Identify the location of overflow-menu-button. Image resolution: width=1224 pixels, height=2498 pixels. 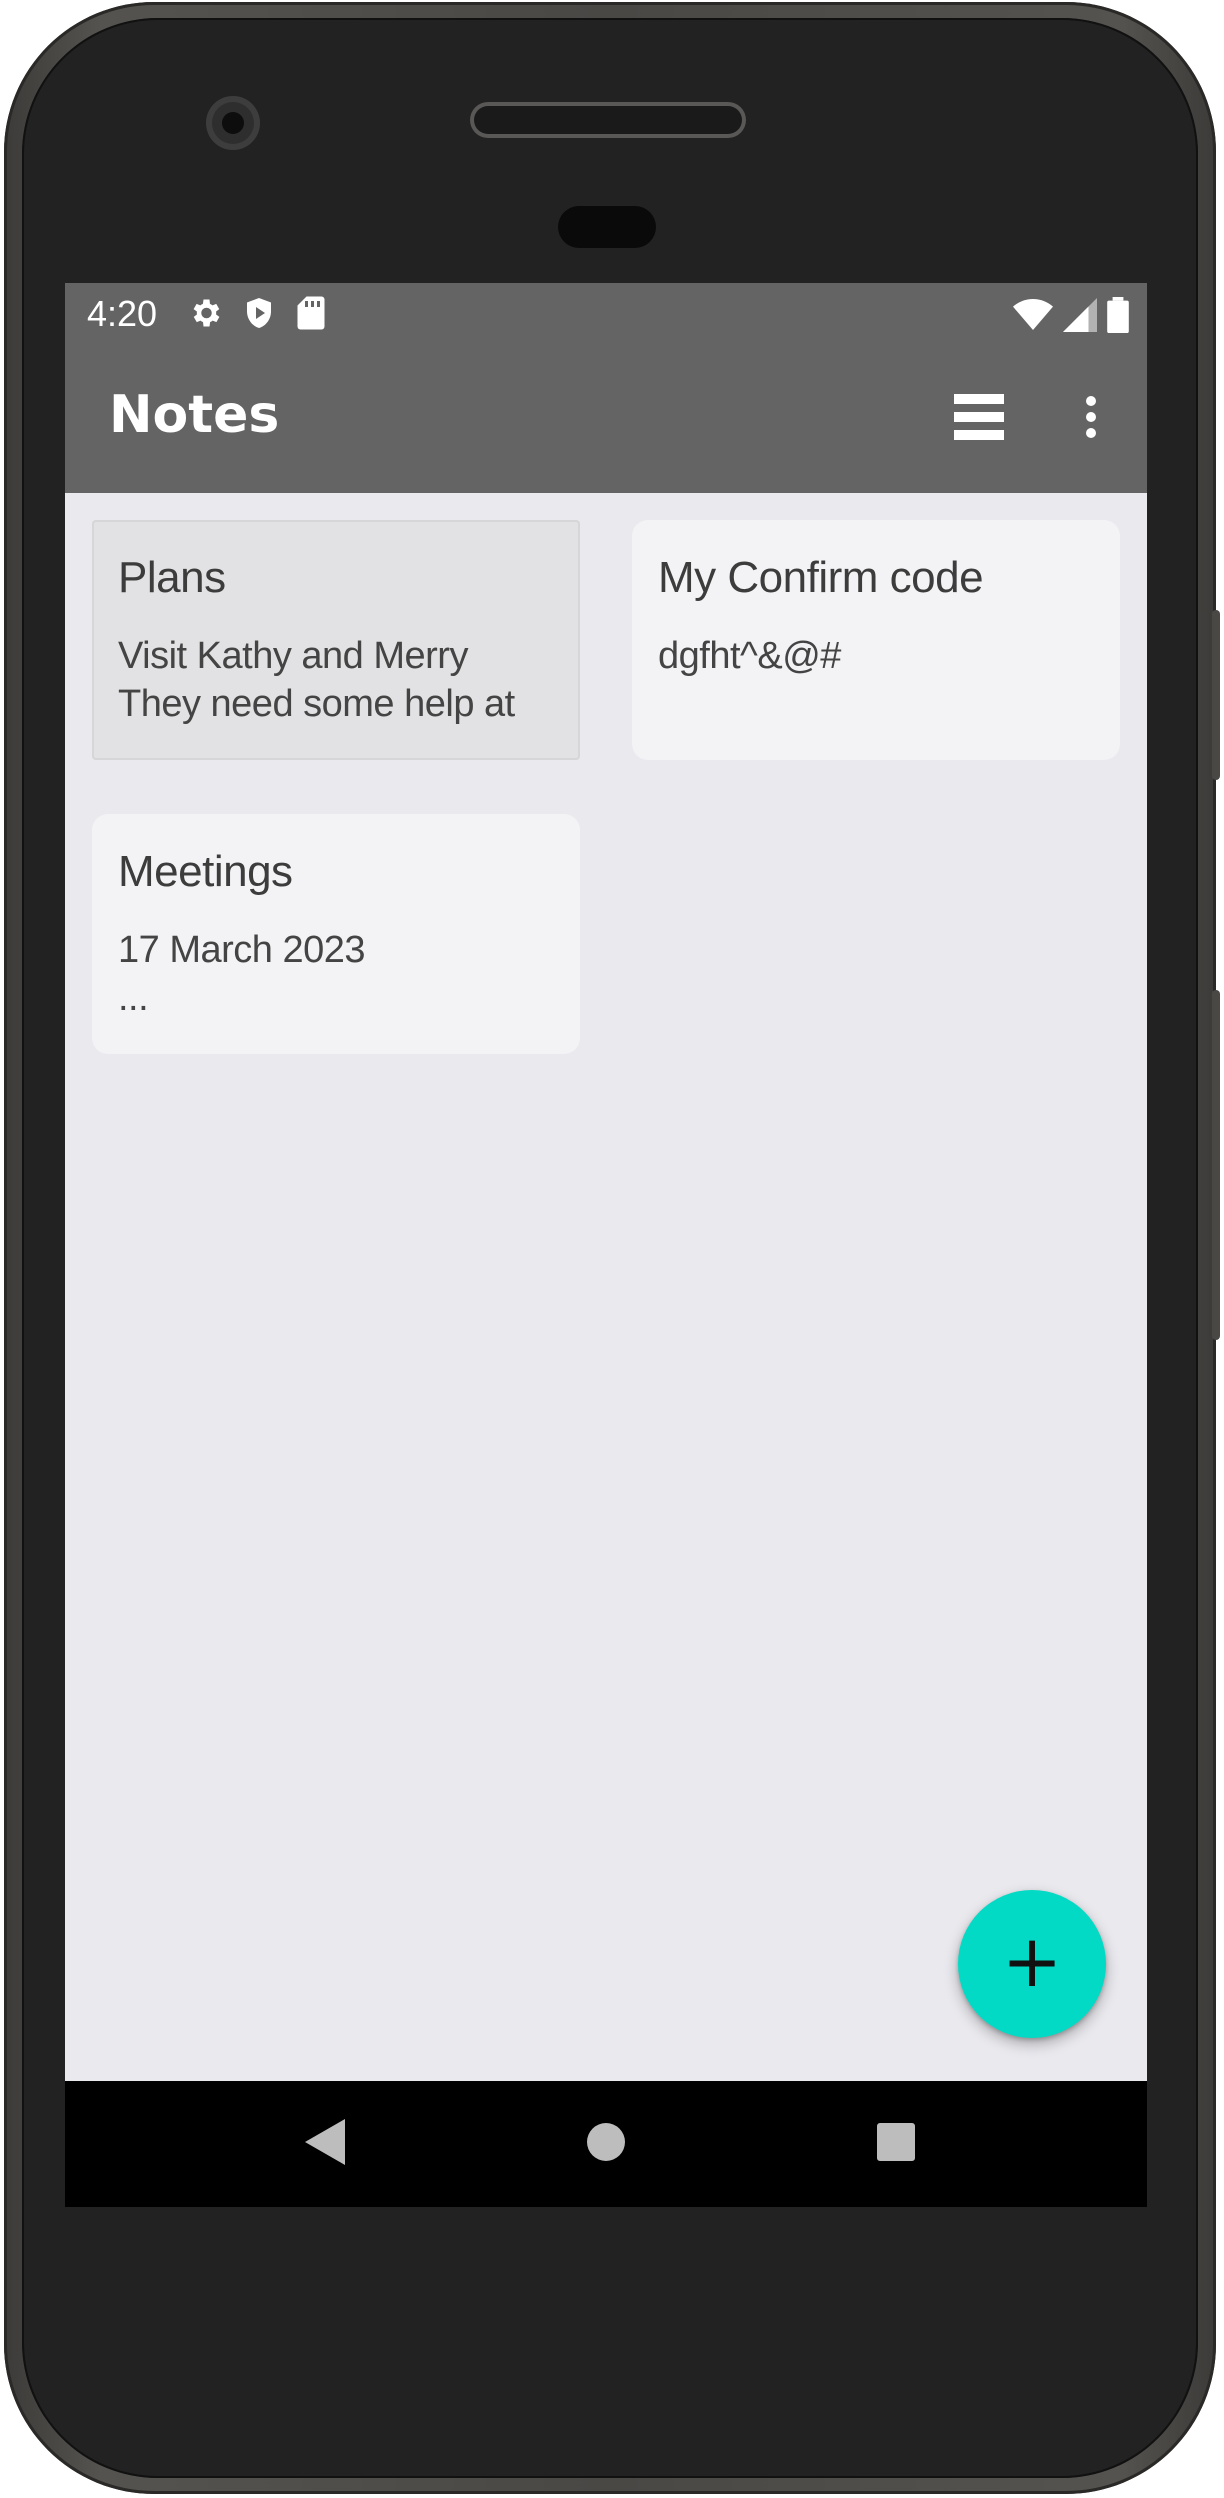
(1091, 419).